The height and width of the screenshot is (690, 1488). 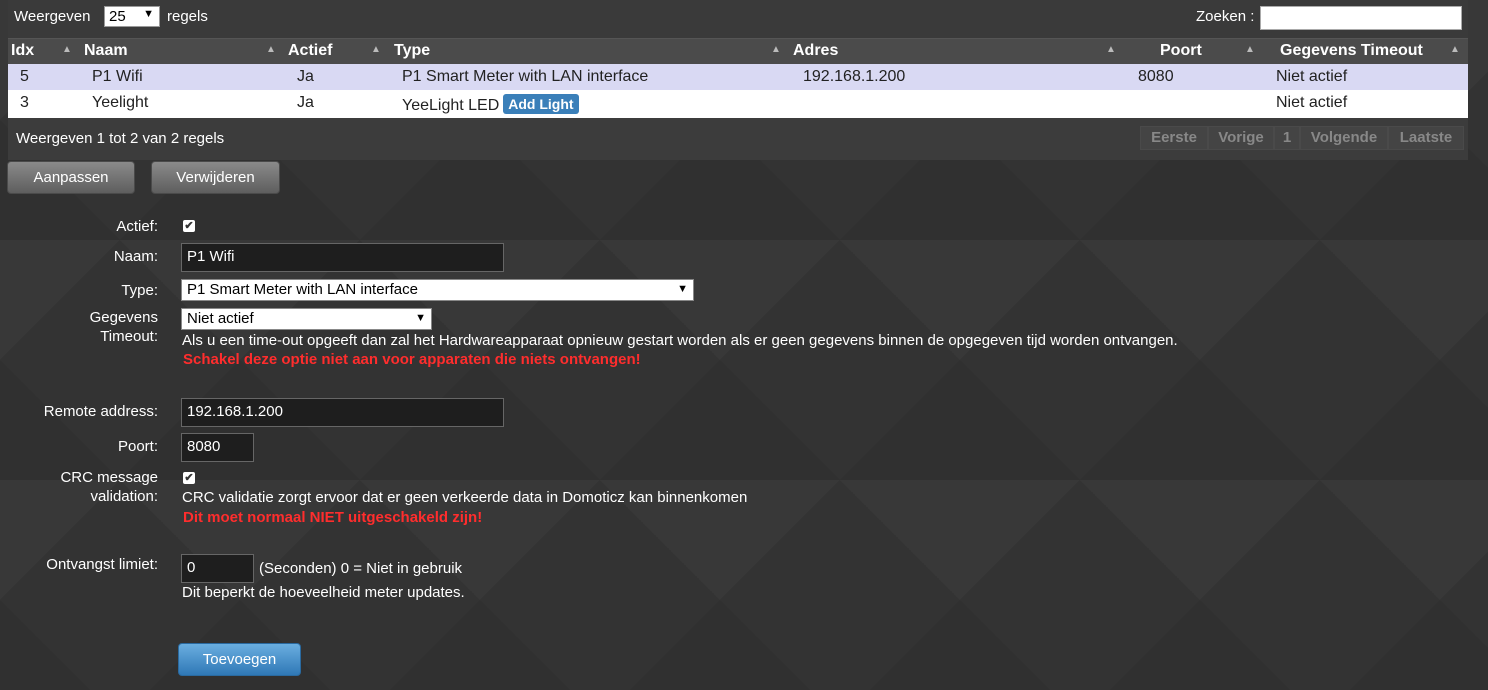 What do you see at coordinates (139, 290) in the screenshot?
I see `type-label: Type:` at bounding box center [139, 290].